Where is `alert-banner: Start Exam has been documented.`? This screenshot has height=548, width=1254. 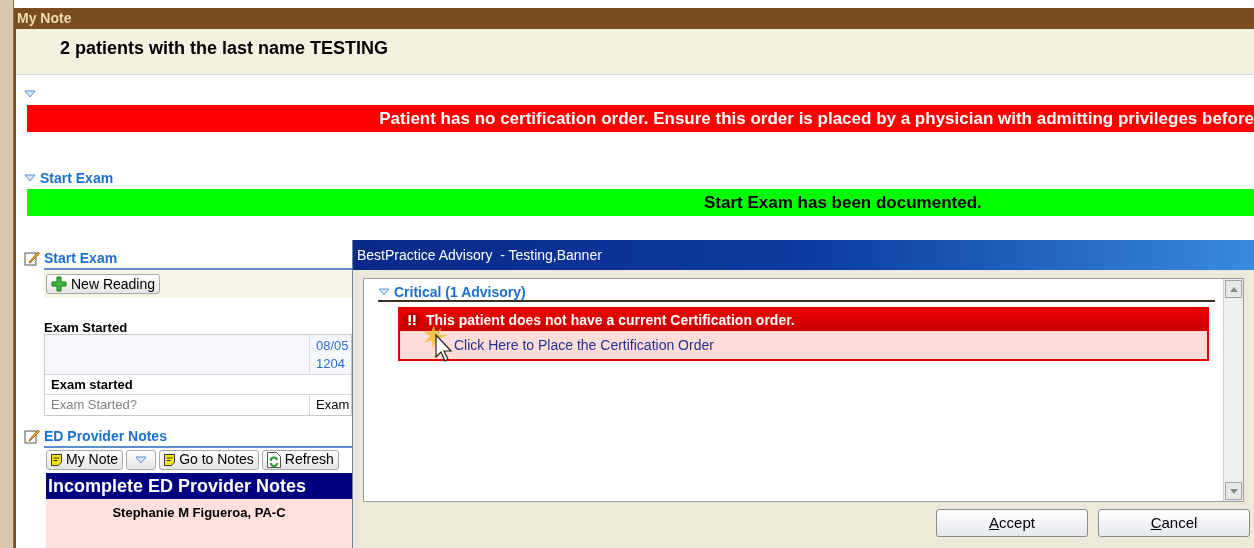
alert-banner: Start Exam has been documented. is located at coordinates (640, 202).